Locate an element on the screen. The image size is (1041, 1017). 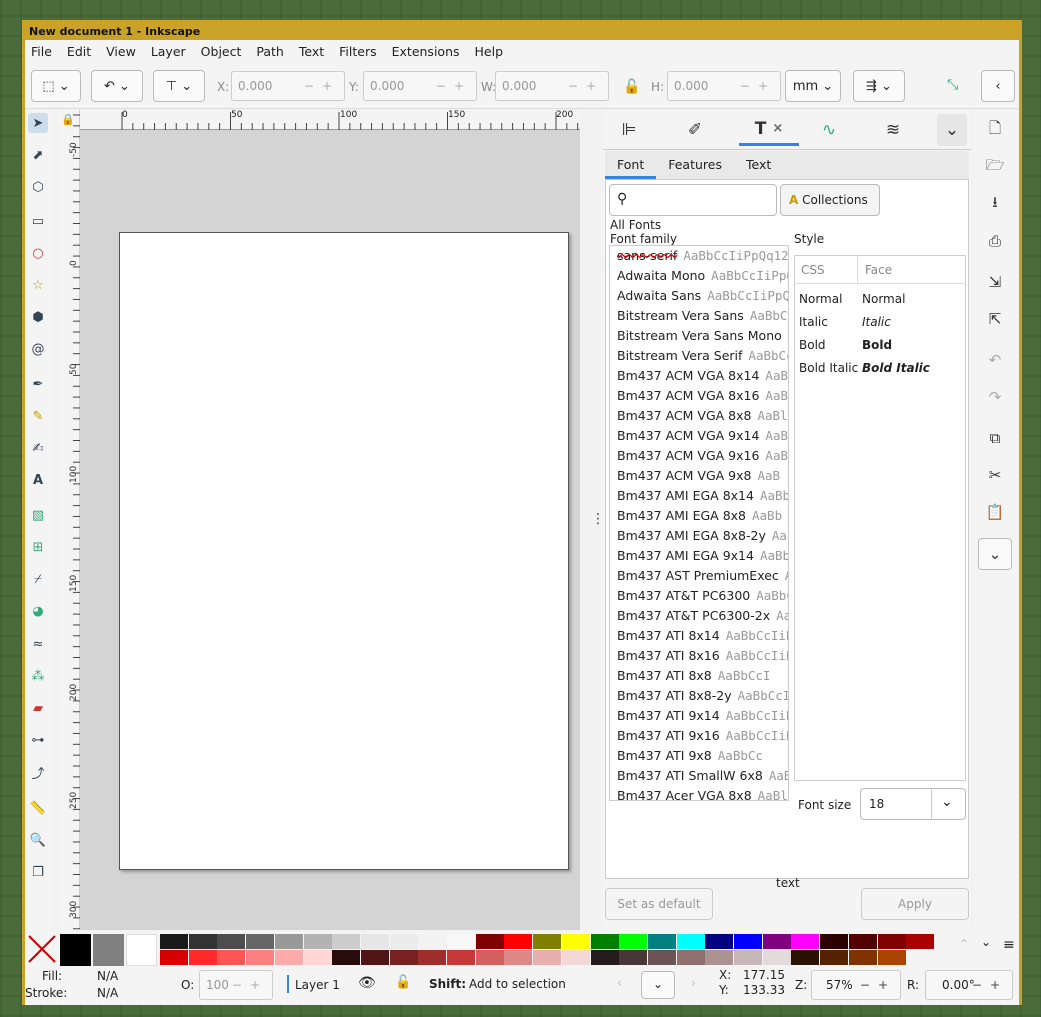
stroke-value: N/A is located at coordinates (107, 993).